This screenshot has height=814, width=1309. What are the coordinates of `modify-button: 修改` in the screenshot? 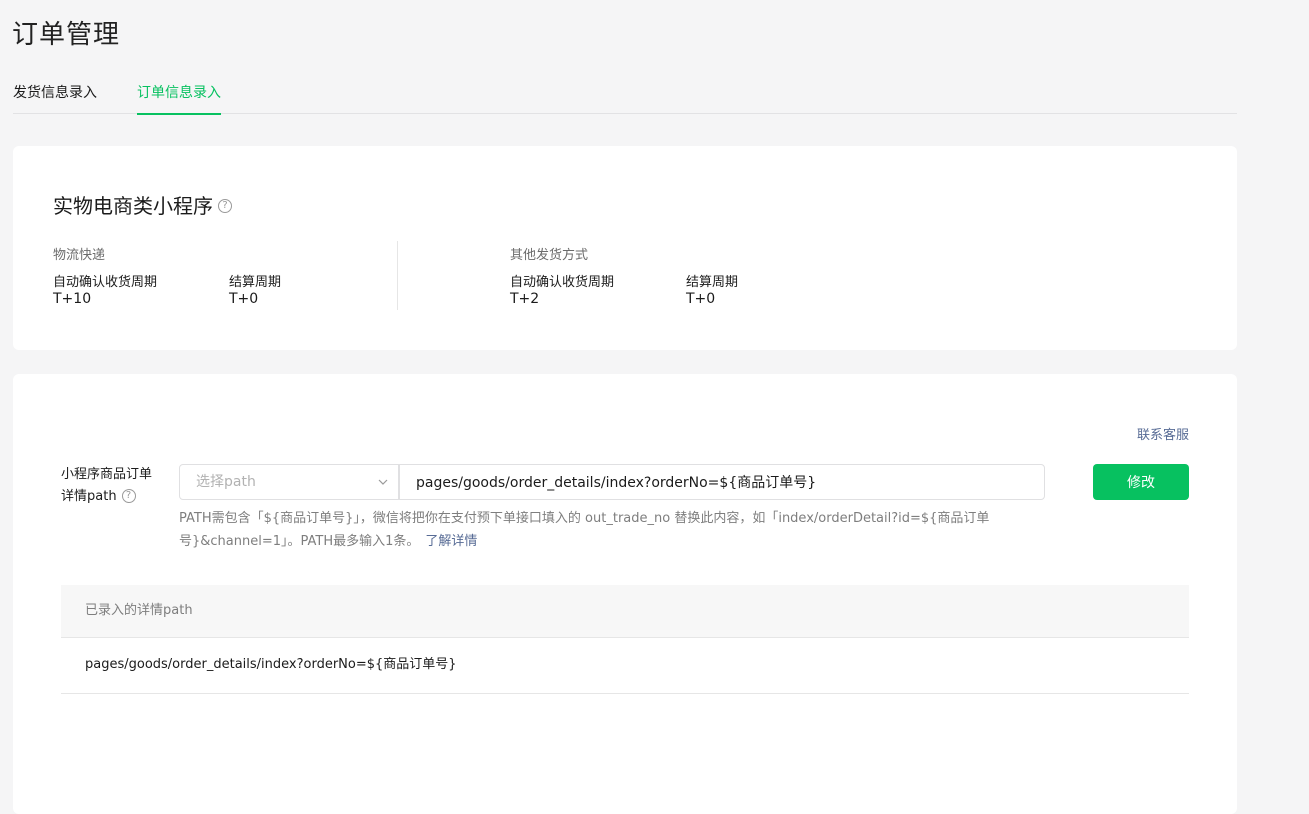 It's located at (1141, 482).